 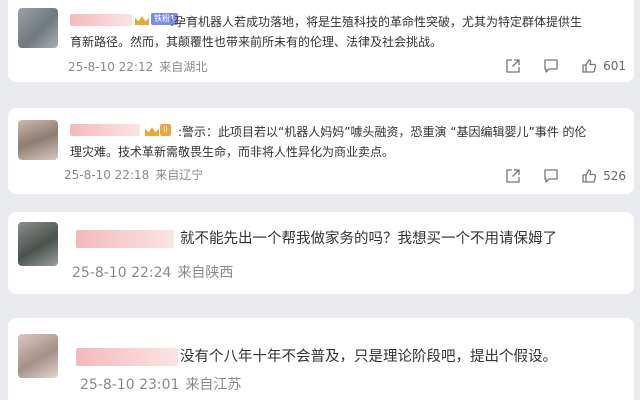 I want to click on comment-meta: 25-8-10 23:01 来自江苏, so click(x=160, y=384).